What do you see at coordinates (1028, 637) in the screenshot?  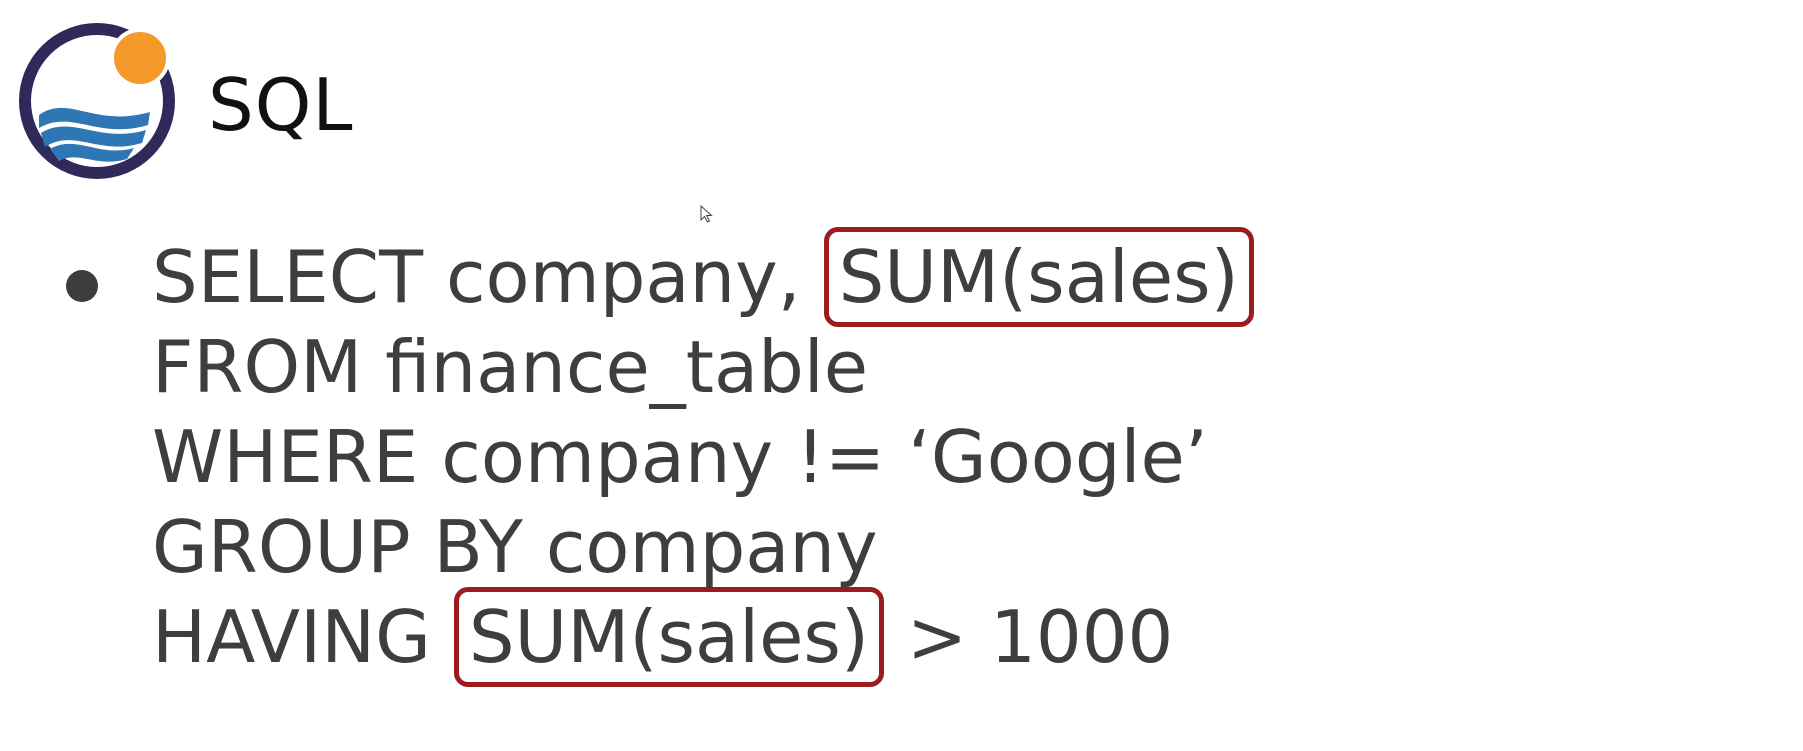 I see `code-text: > 1000` at bounding box center [1028, 637].